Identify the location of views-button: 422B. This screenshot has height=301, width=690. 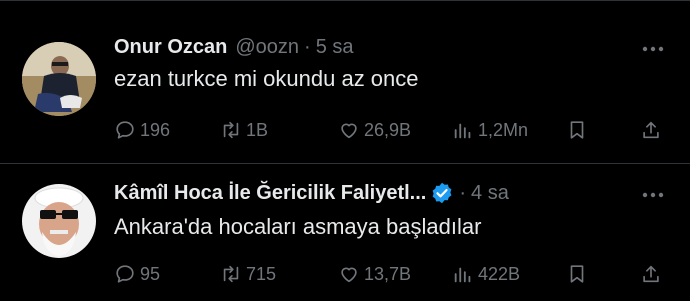
(486, 274).